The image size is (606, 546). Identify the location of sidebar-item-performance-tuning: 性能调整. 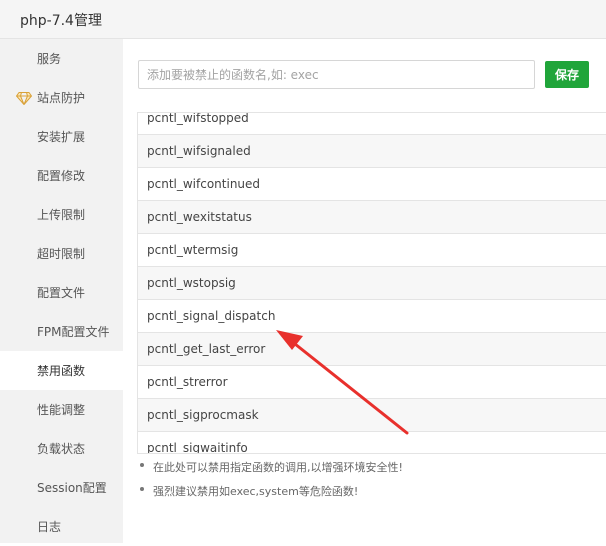
(61, 409).